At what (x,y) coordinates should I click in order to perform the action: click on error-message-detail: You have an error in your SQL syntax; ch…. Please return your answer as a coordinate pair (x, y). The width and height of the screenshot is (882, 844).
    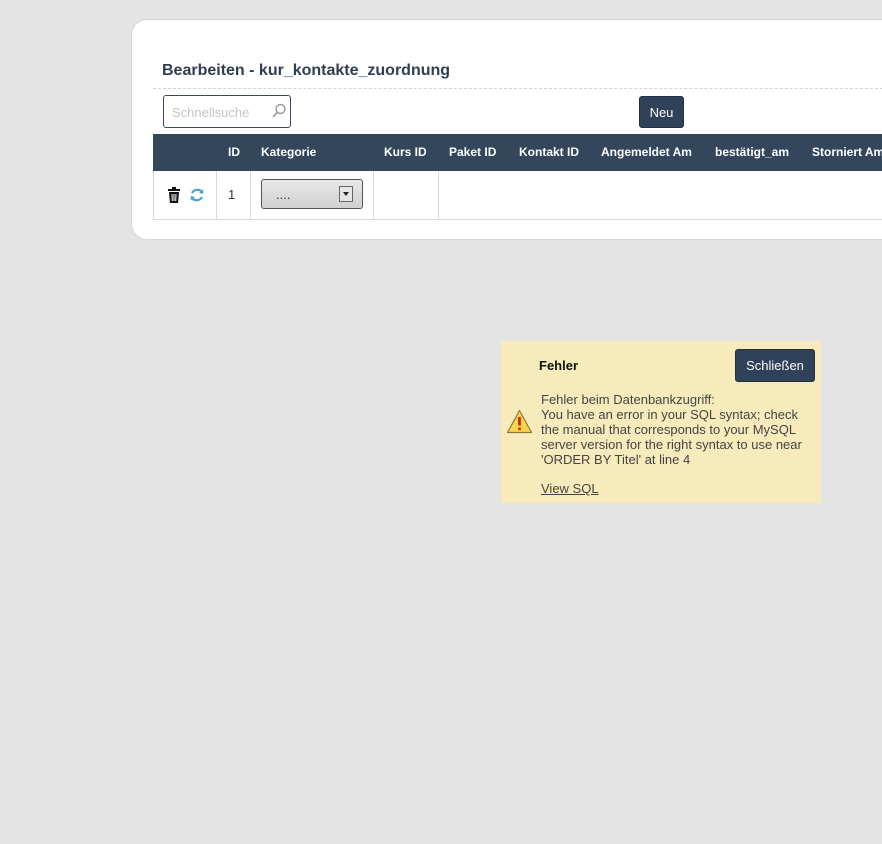
    Looking at the image, I should click on (671, 437).